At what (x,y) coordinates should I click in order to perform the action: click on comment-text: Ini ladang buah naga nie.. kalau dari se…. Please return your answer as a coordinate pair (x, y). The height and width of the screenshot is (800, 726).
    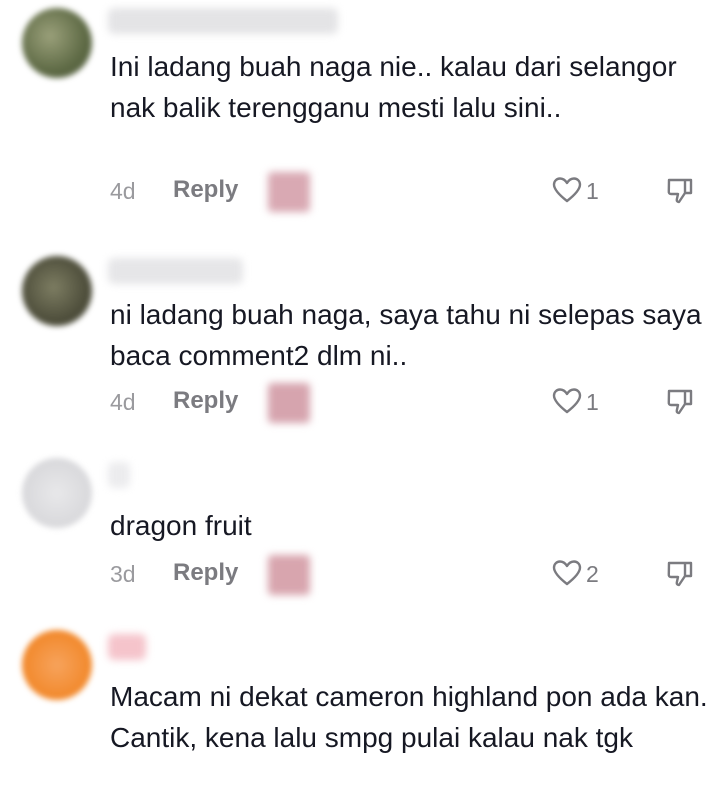
    Looking at the image, I should click on (393, 87).